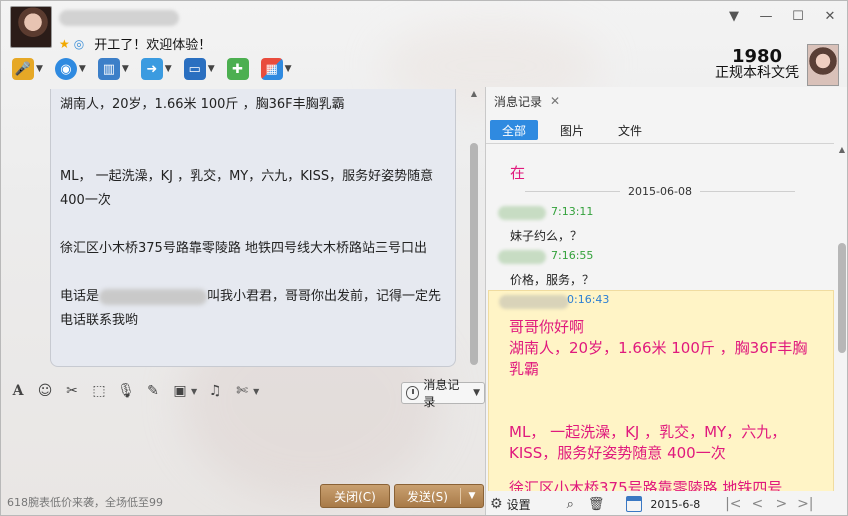 The height and width of the screenshot is (516, 848). Describe the element at coordinates (496, 504) in the screenshot. I see `gear-icon: ⚙` at that location.